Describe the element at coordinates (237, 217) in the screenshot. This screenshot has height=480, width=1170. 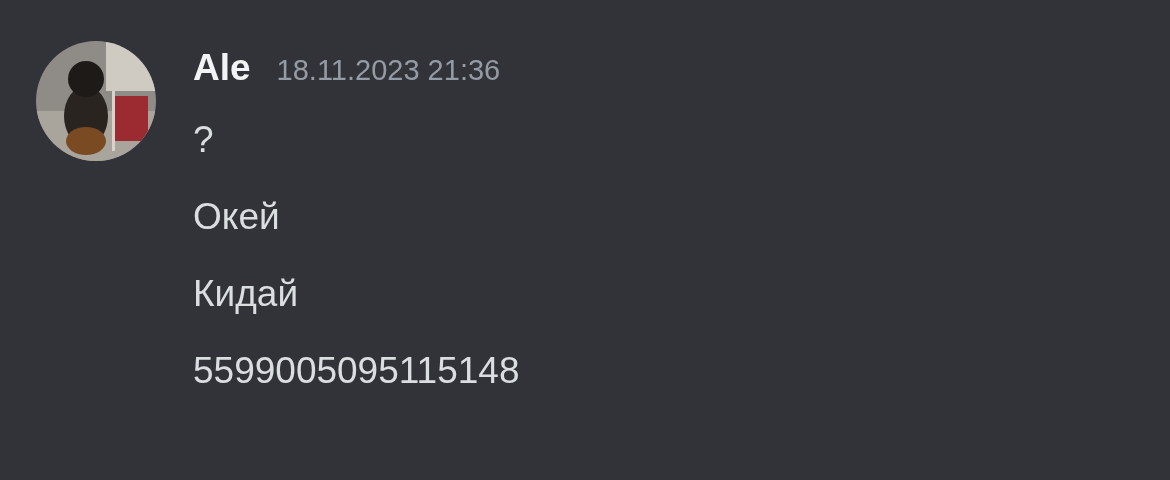
I see `message-text: Окей` at that location.